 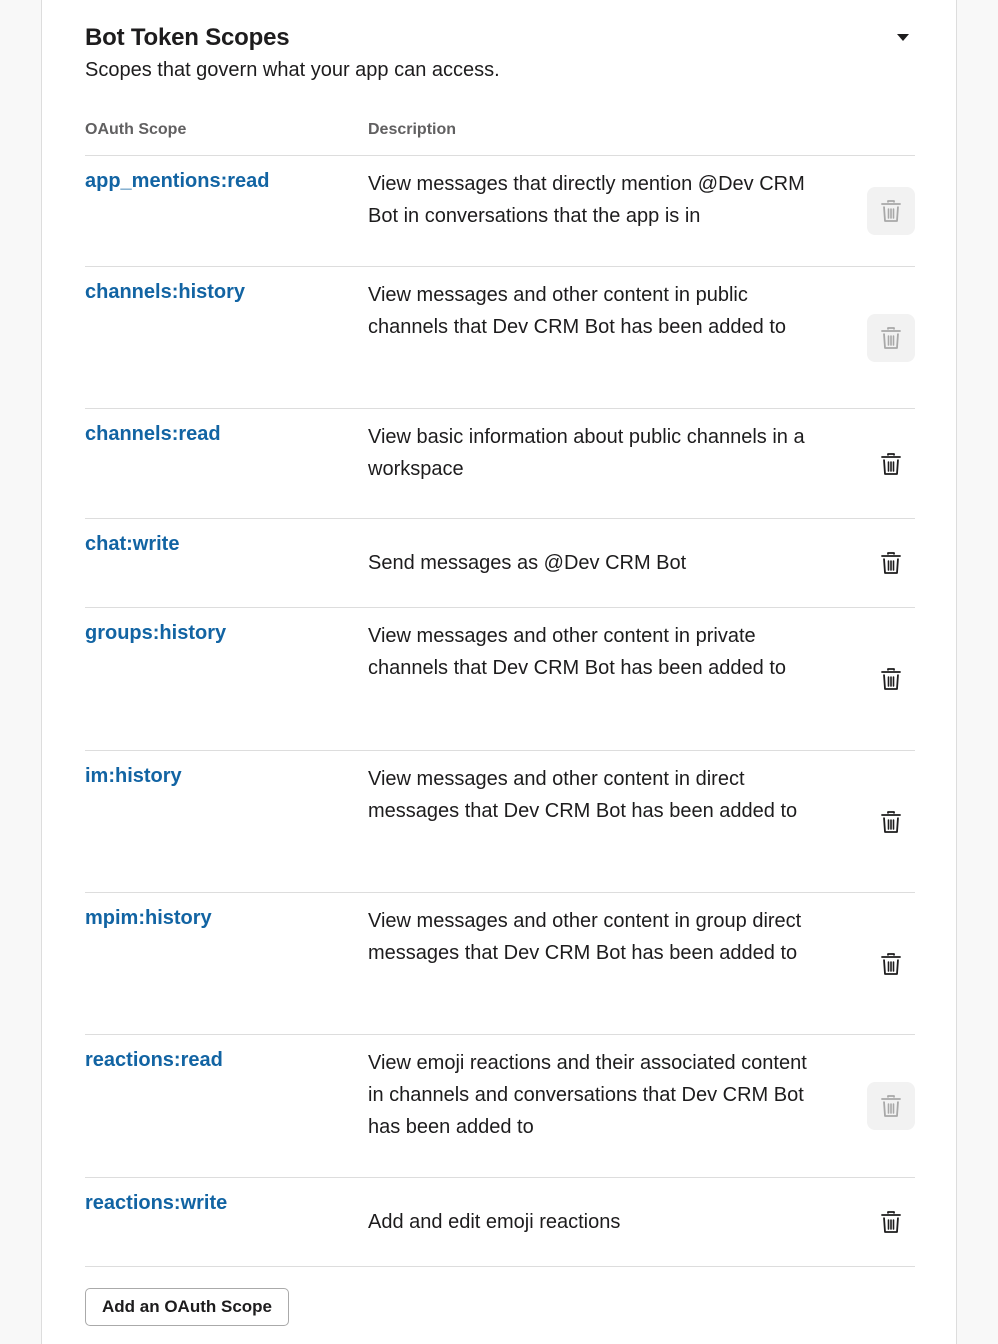 I want to click on column-header-oauth-scope: OAuth Scope, so click(x=136, y=129).